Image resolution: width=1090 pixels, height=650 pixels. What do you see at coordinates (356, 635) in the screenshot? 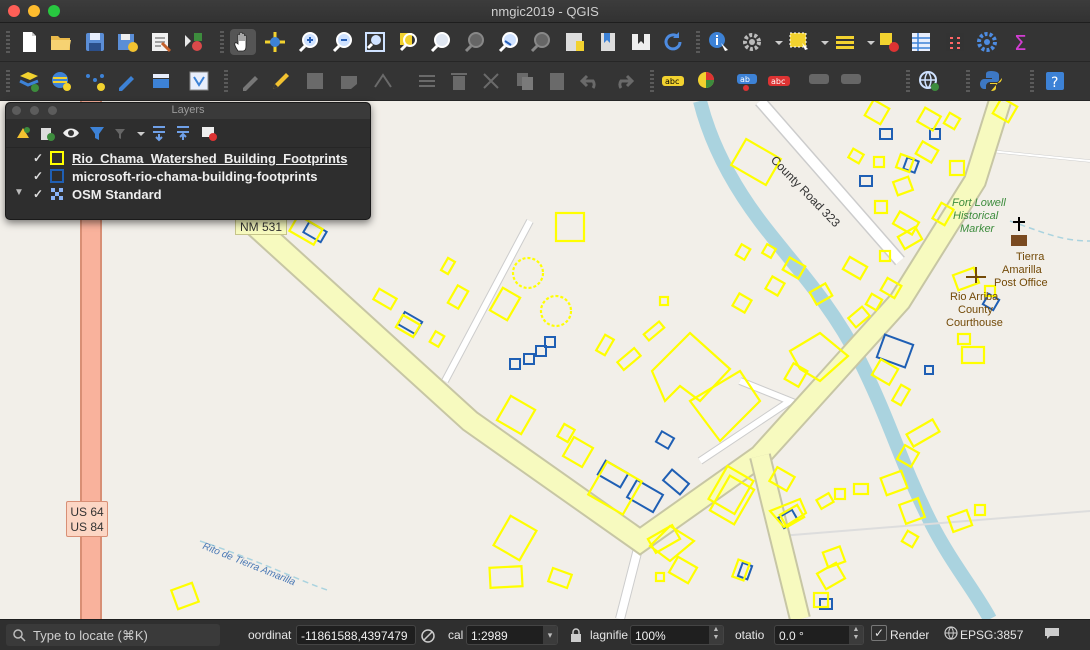
I see `coordinate-field: -11861588,4397479` at bounding box center [356, 635].